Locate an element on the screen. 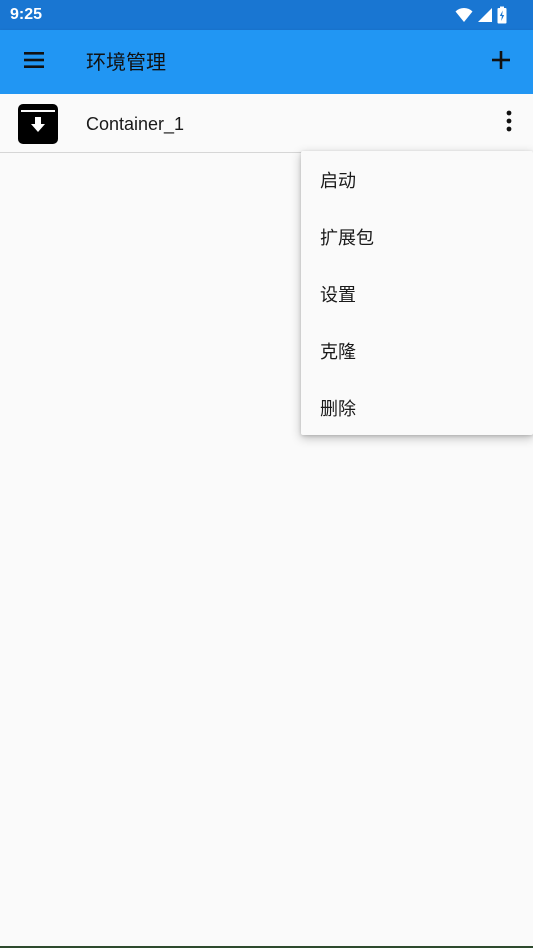  hamburger-menu-icon is located at coordinates (34, 62).